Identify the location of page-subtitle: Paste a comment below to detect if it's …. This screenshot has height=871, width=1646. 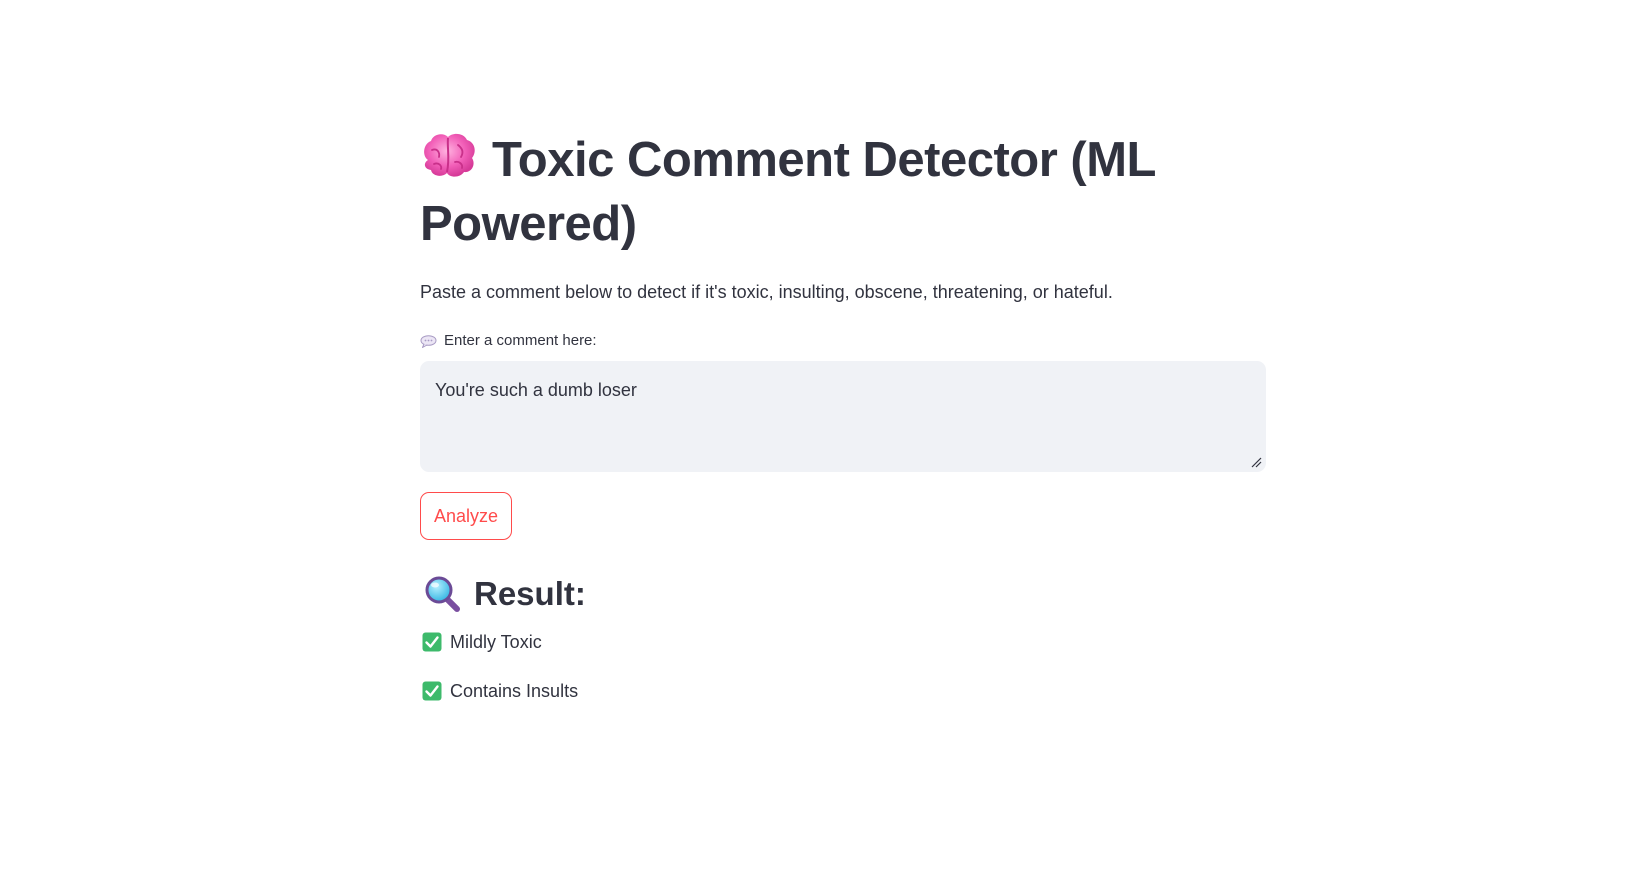
(766, 292).